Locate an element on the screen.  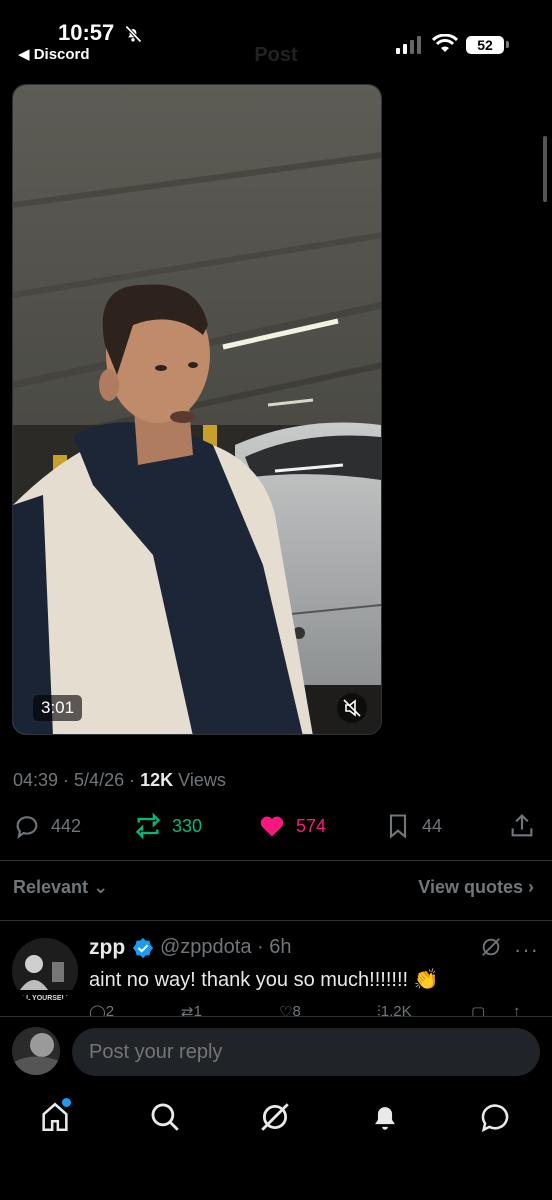
like-button: 574 is located at coordinates (292, 826).